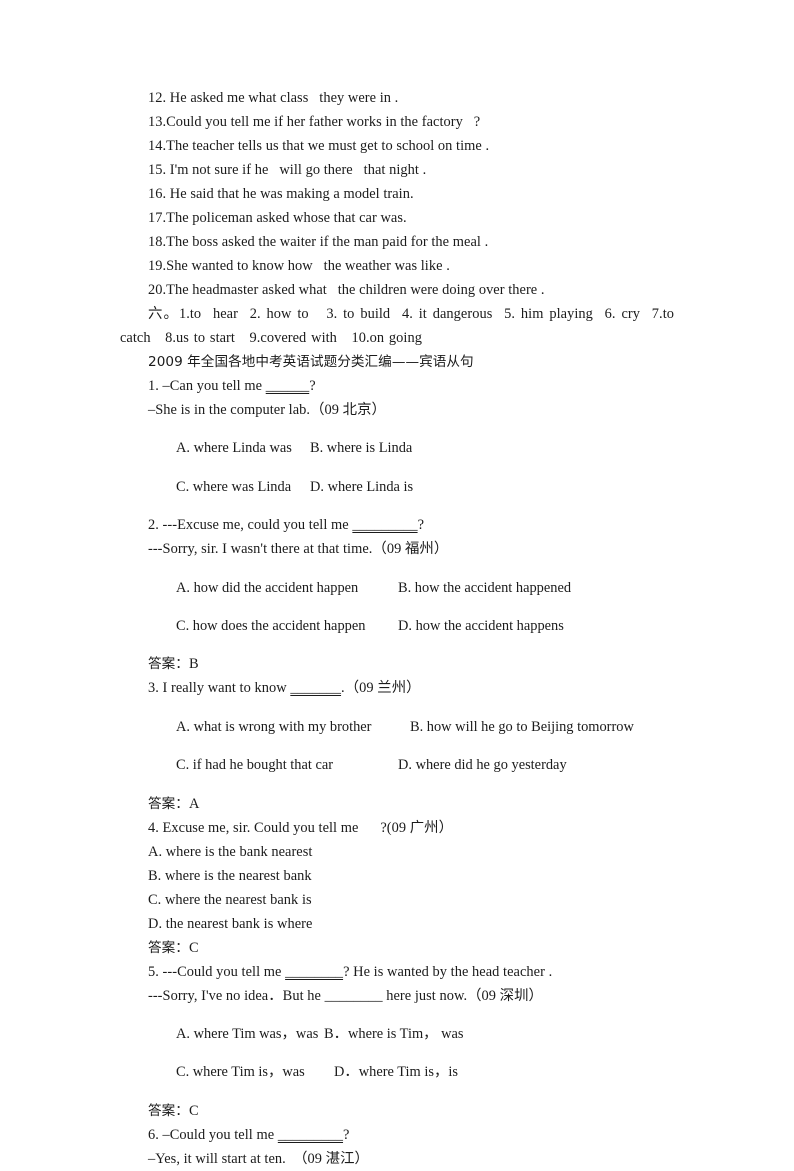  Describe the element at coordinates (279, 727) in the screenshot. I see `option-a: A. what is wrong with my brother` at that location.